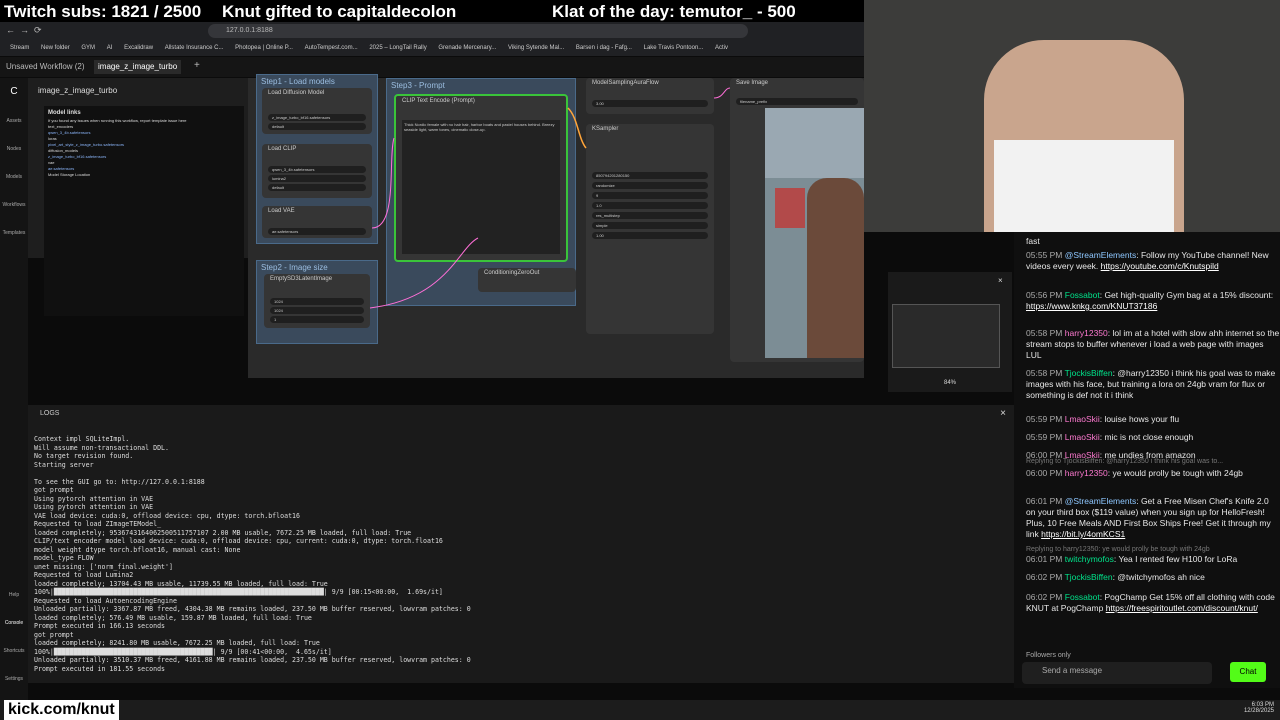 The image size is (1280, 720). What do you see at coordinates (1139, 419) in the screenshot?
I see `chat-text: : louise hows your flu` at bounding box center [1139, 419].